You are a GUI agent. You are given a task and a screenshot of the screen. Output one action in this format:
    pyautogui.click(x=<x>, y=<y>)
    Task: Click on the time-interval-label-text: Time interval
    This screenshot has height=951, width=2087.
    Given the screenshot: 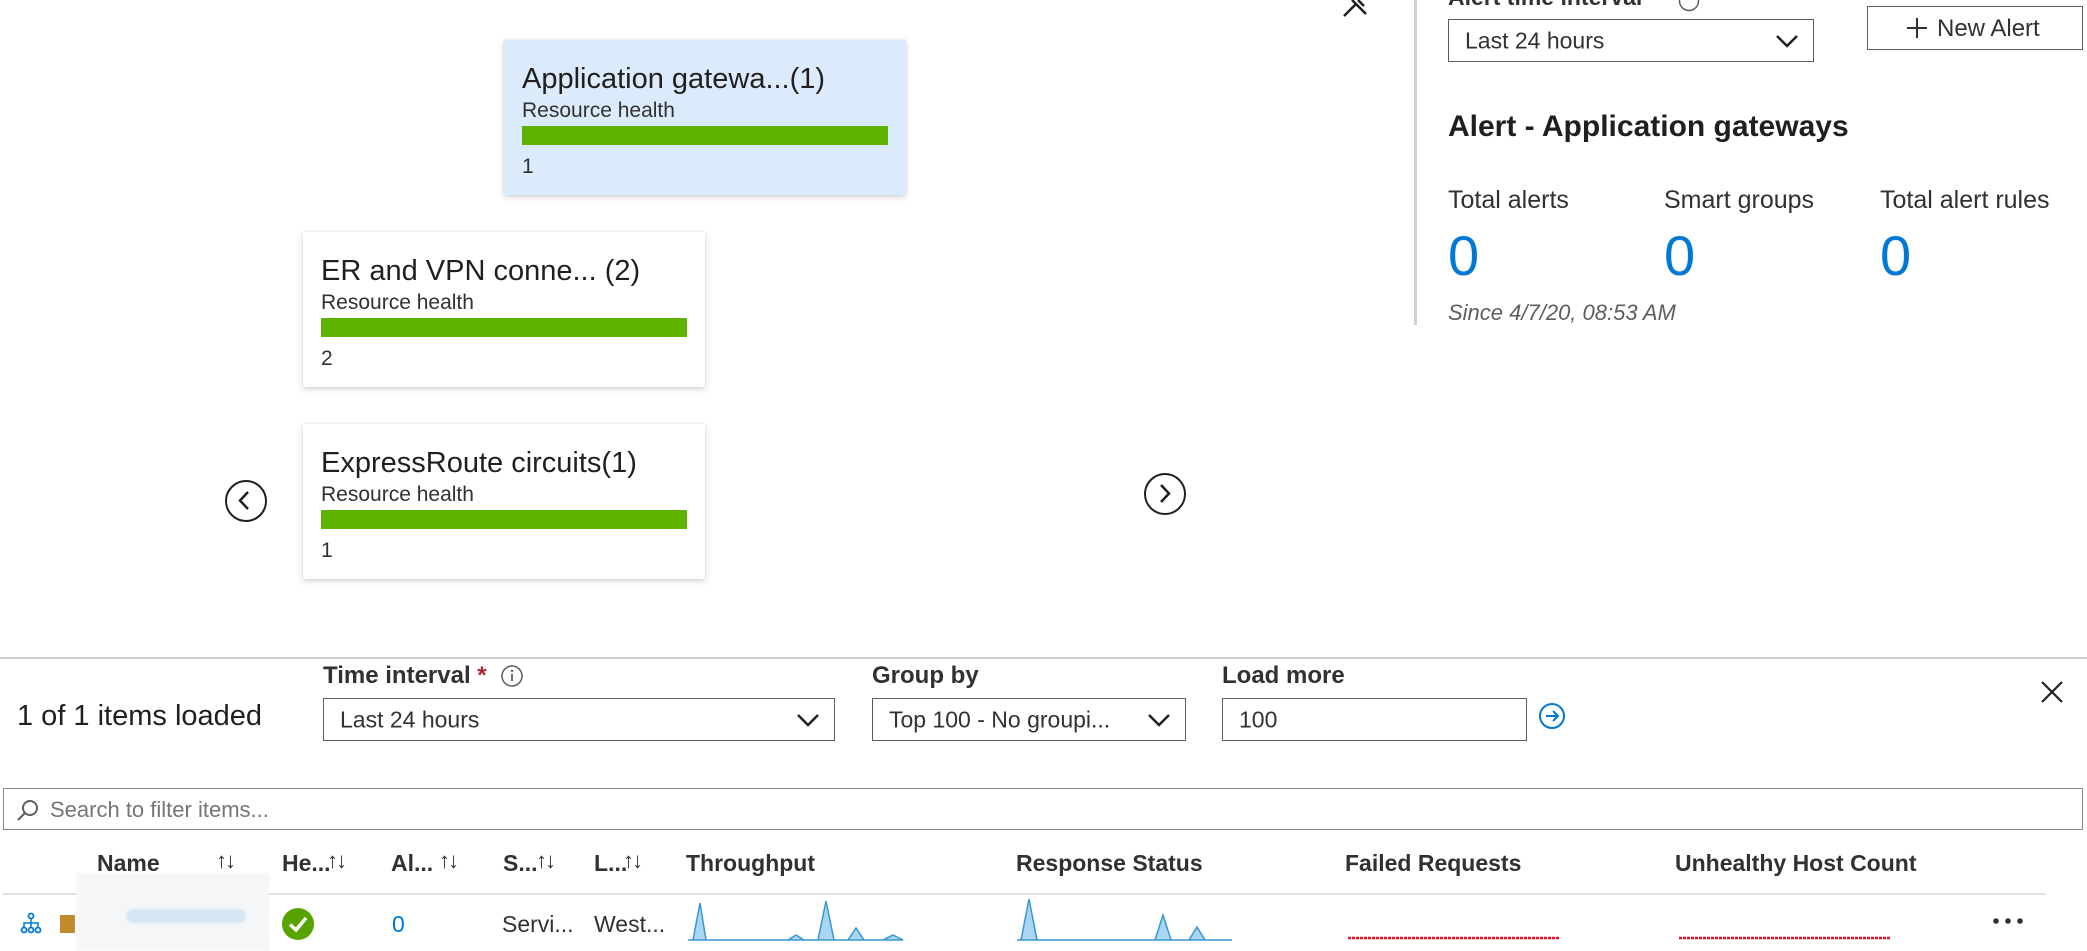 What is the action you would take?
    pyautogui.click(x=397, y=675)
    